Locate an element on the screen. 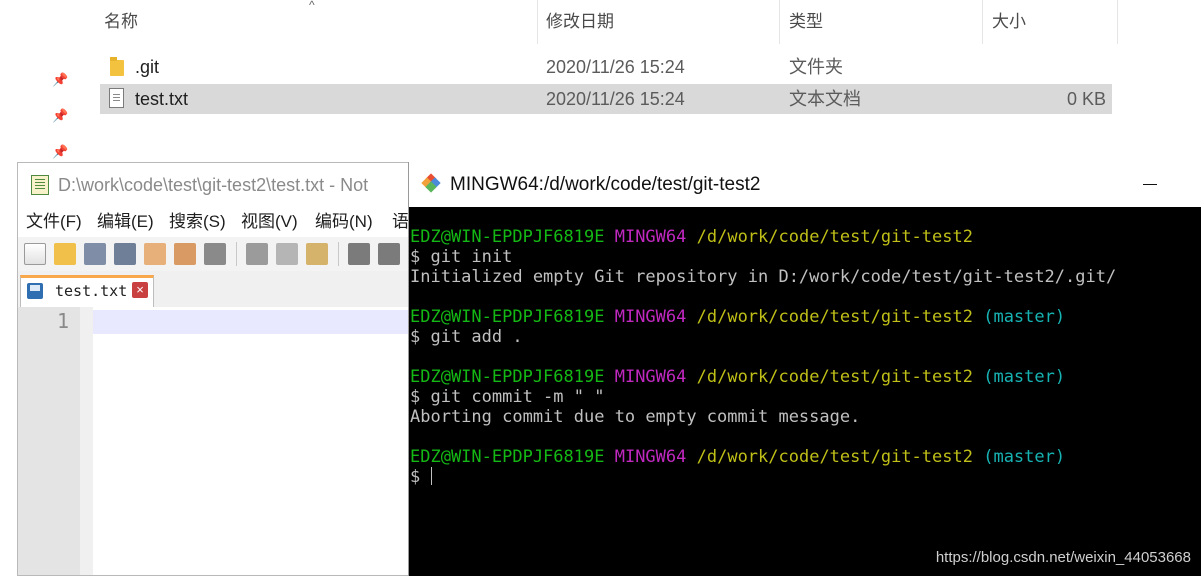 This screenshot has width=1201, height=576. cut-icon is located at coordinates (257, 254).